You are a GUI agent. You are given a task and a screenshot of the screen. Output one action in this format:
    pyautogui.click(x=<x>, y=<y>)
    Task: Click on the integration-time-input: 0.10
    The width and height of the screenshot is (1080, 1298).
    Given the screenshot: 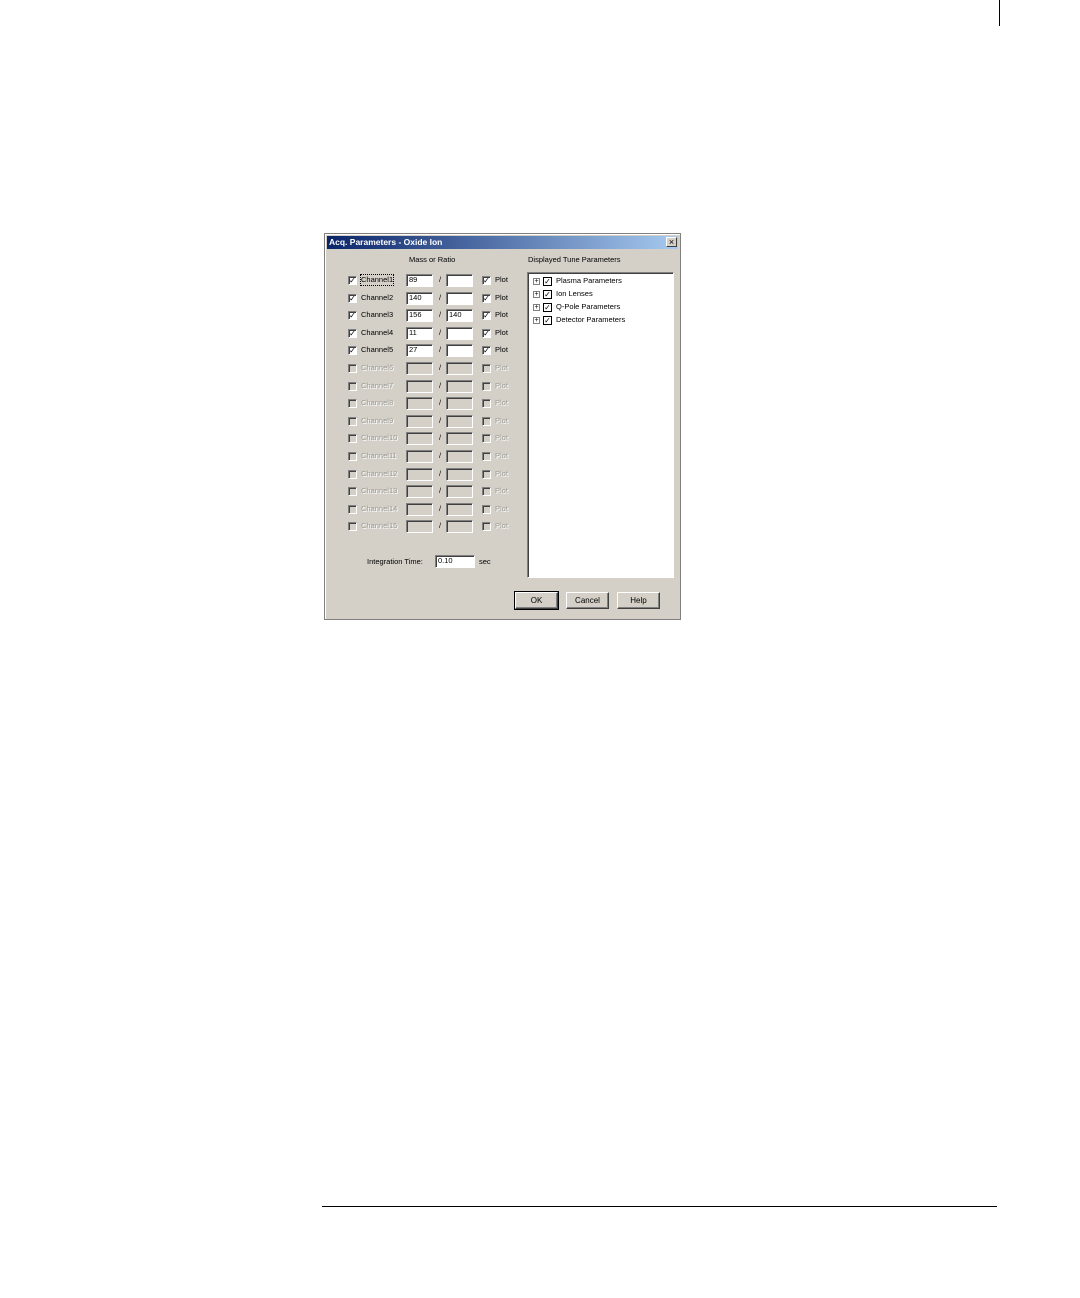 What is the action you would take?
    pyautogui.click(x=455, y=561)
    